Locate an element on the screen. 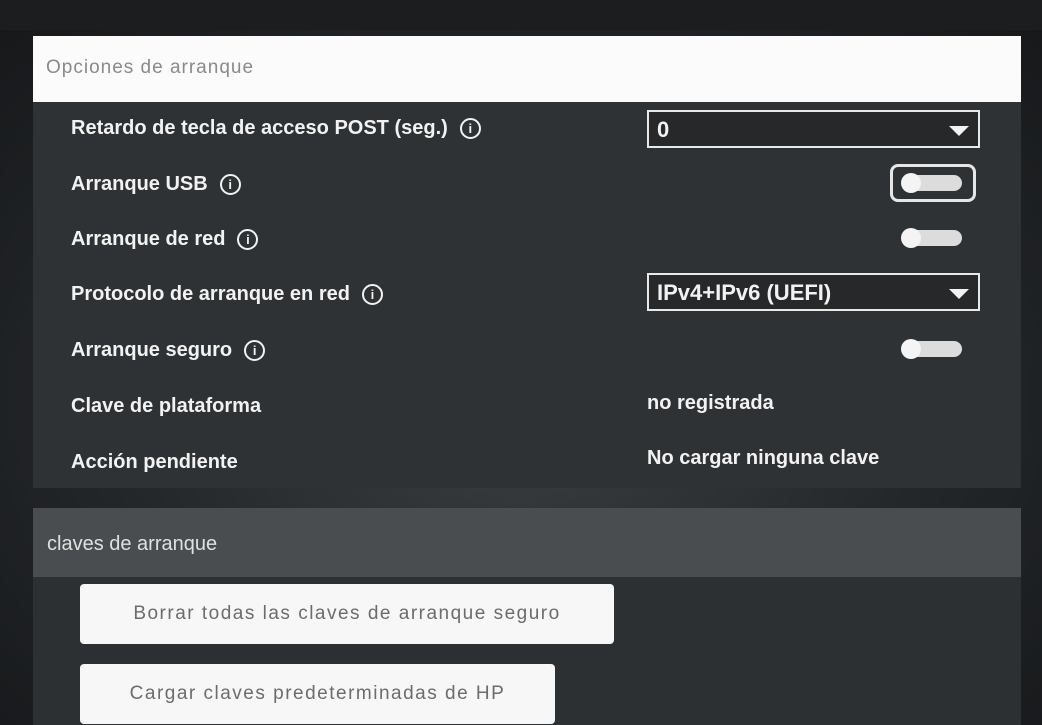 The image size is (1042, 725). load-hp-default-keys-button: Cargar claves predeterminadas de HP is located at coordinates (317, 694).